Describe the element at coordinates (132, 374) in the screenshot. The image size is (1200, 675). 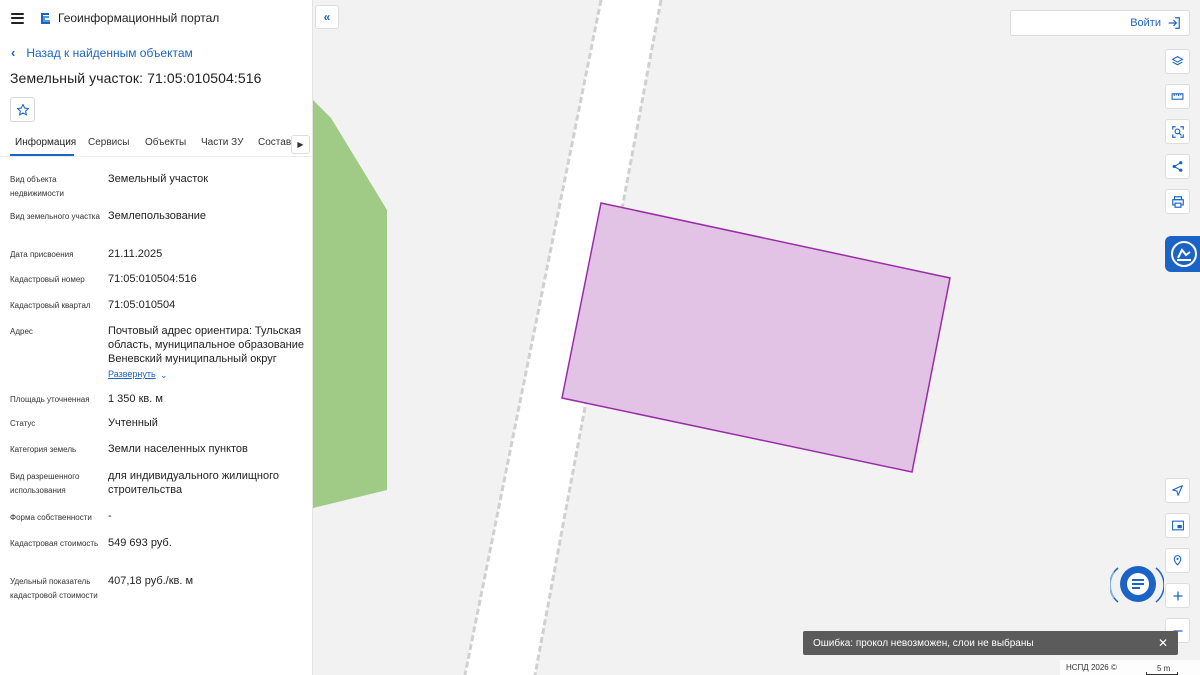
I see `expand-link: Развернуть` at that location.